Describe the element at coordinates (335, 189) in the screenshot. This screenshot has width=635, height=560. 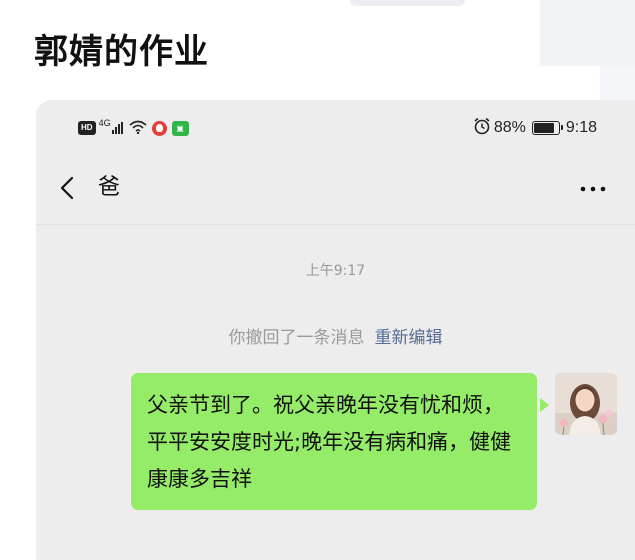
I see `chat-header: 爸` at that location.